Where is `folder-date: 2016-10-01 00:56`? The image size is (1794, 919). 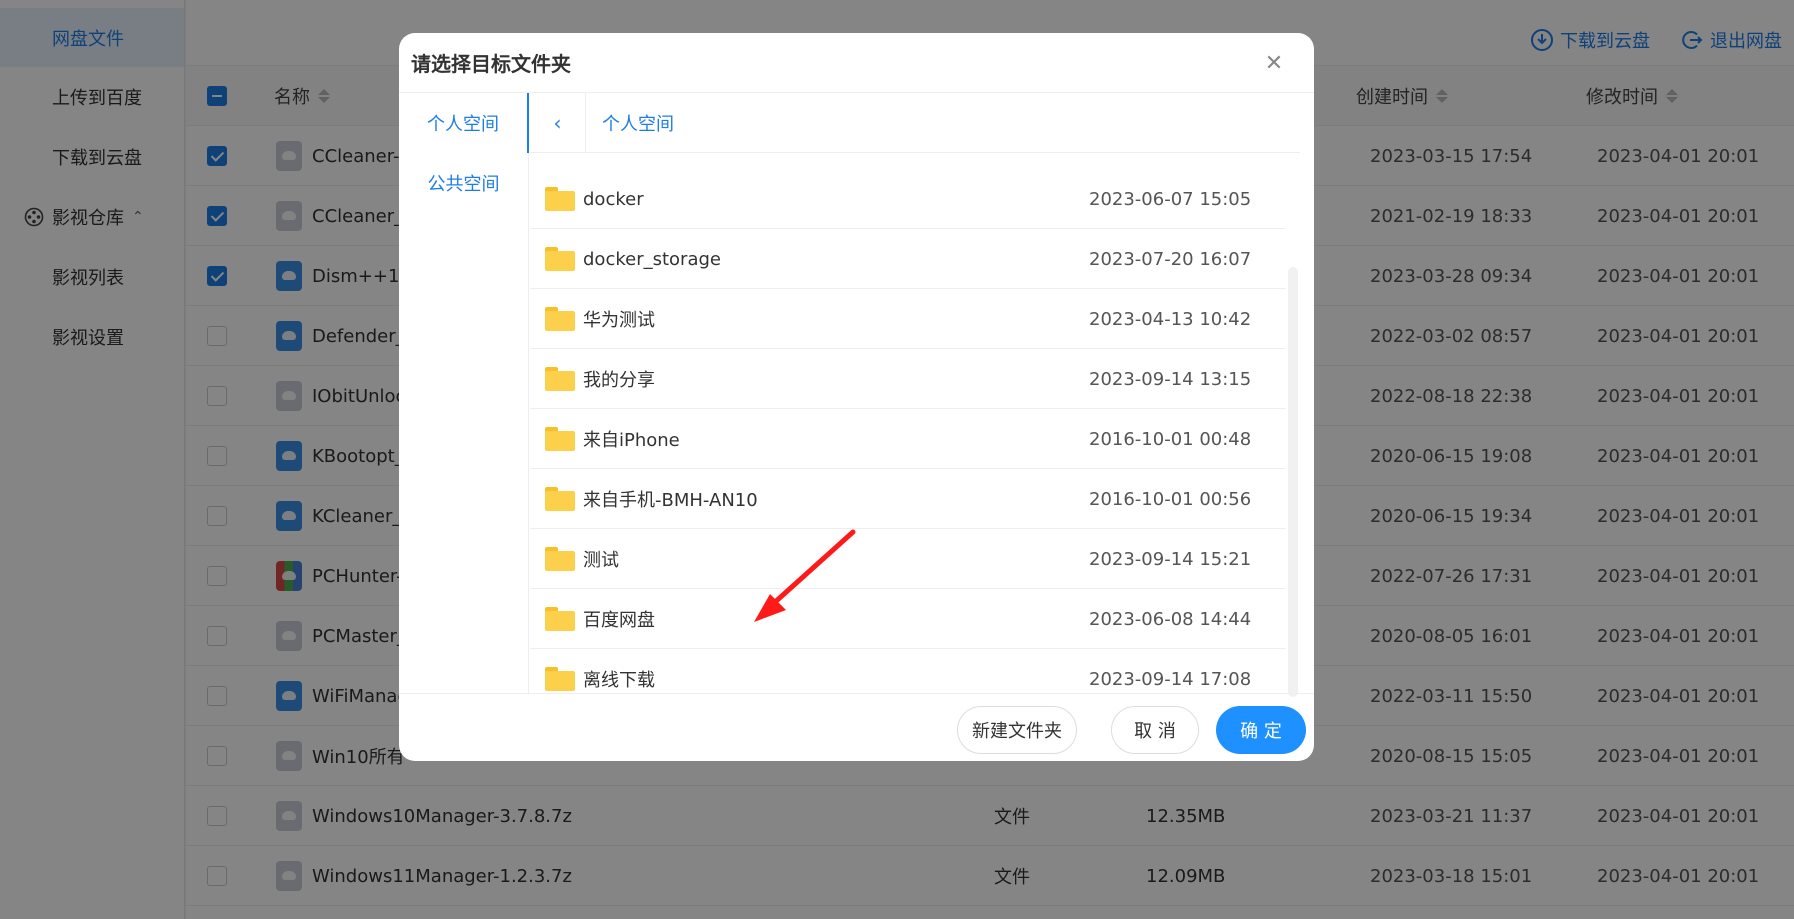
folder-date: 2016-10-01 00:56 is located at coordinates (1170, 499).